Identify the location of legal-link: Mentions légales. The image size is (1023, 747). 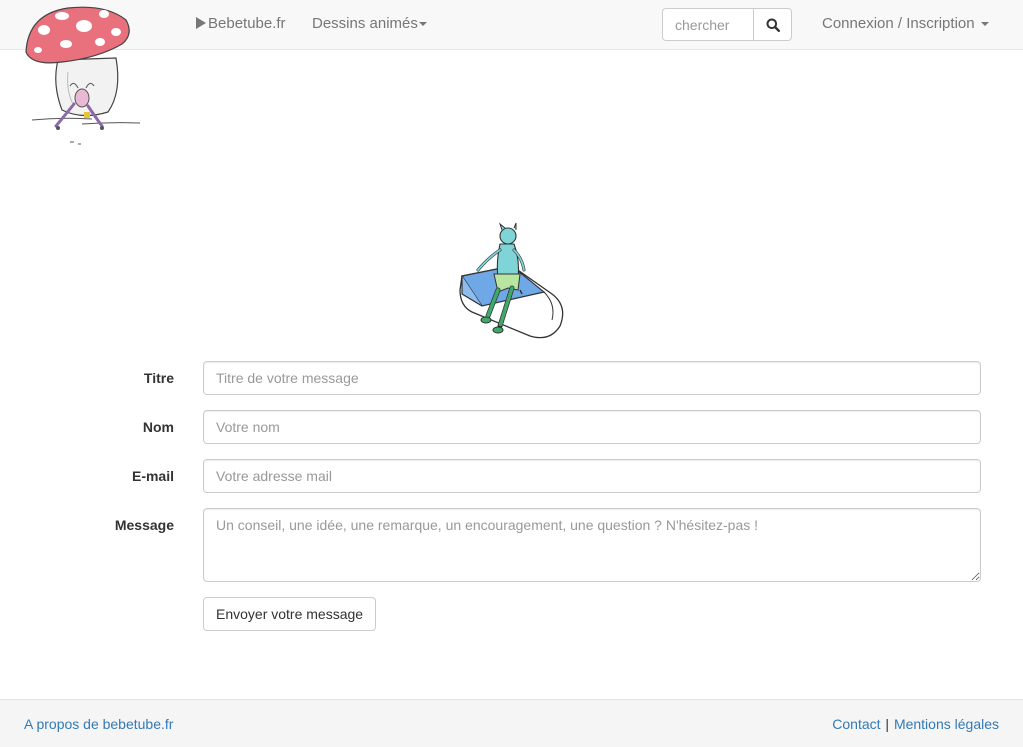
(946, 724).